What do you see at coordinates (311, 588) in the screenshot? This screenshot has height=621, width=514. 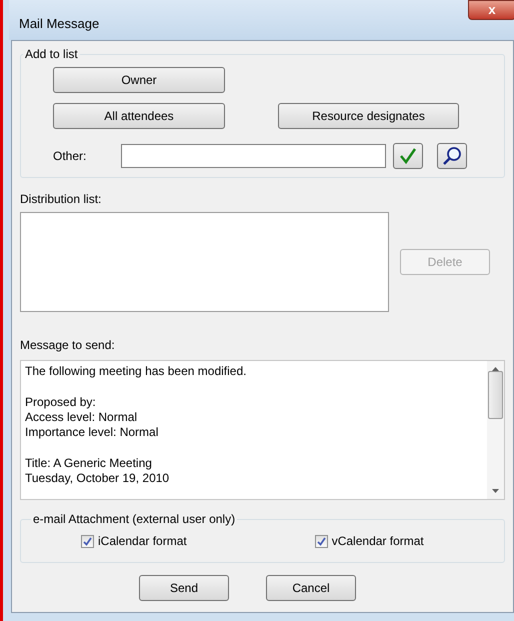 I see `cancel-button: Cancel` at bounding box center [311, 588].